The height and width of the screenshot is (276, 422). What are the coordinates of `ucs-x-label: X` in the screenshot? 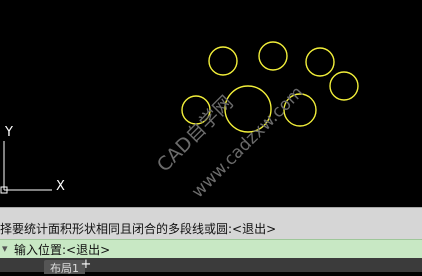 It's located at (60, 186).